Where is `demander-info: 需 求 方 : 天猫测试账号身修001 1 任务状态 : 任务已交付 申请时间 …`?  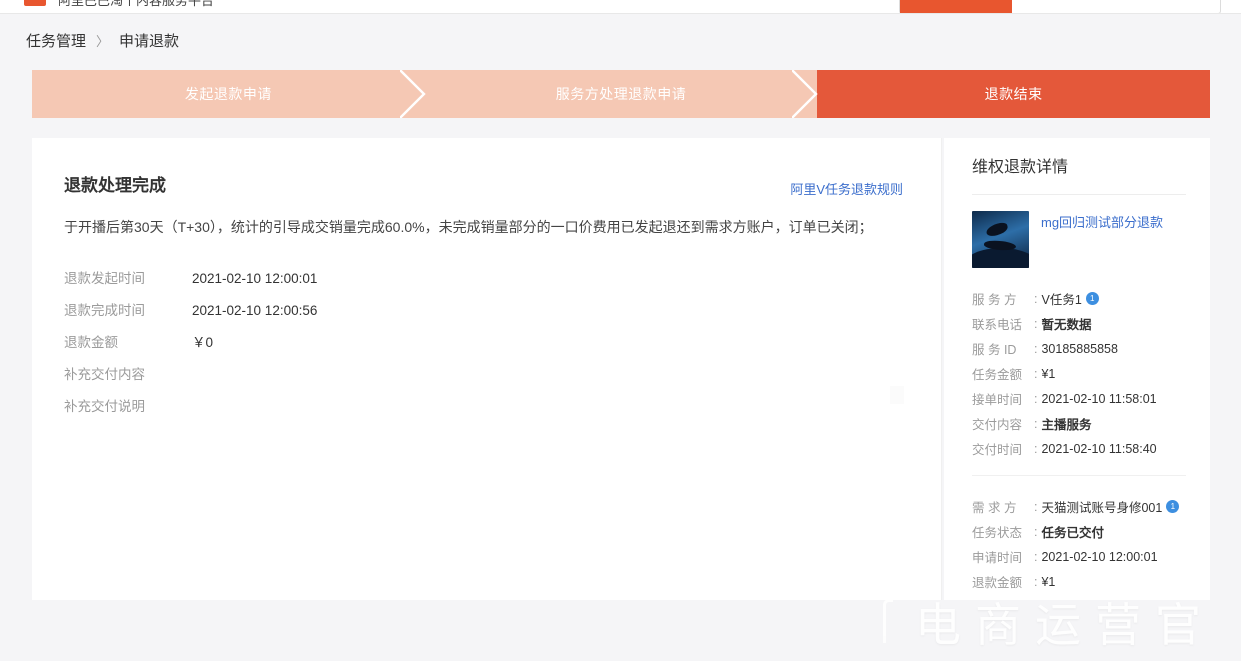
demander-info: 需 求 方 : 天猫测试账号身修001 1 任务状态 : 任务已交付 申请时间 … is located at coordinates (1081, 535).